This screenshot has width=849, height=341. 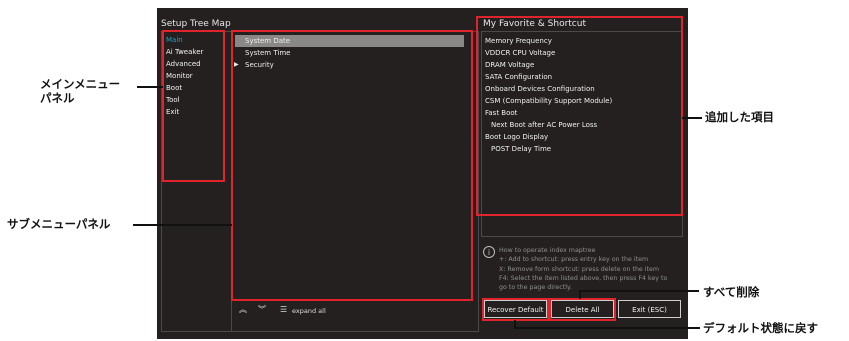 What do you see at coordinates (739, 117) in the screenshot?
I see `annotation-added-items: 追加した項目` at bounding box center [739, 117].